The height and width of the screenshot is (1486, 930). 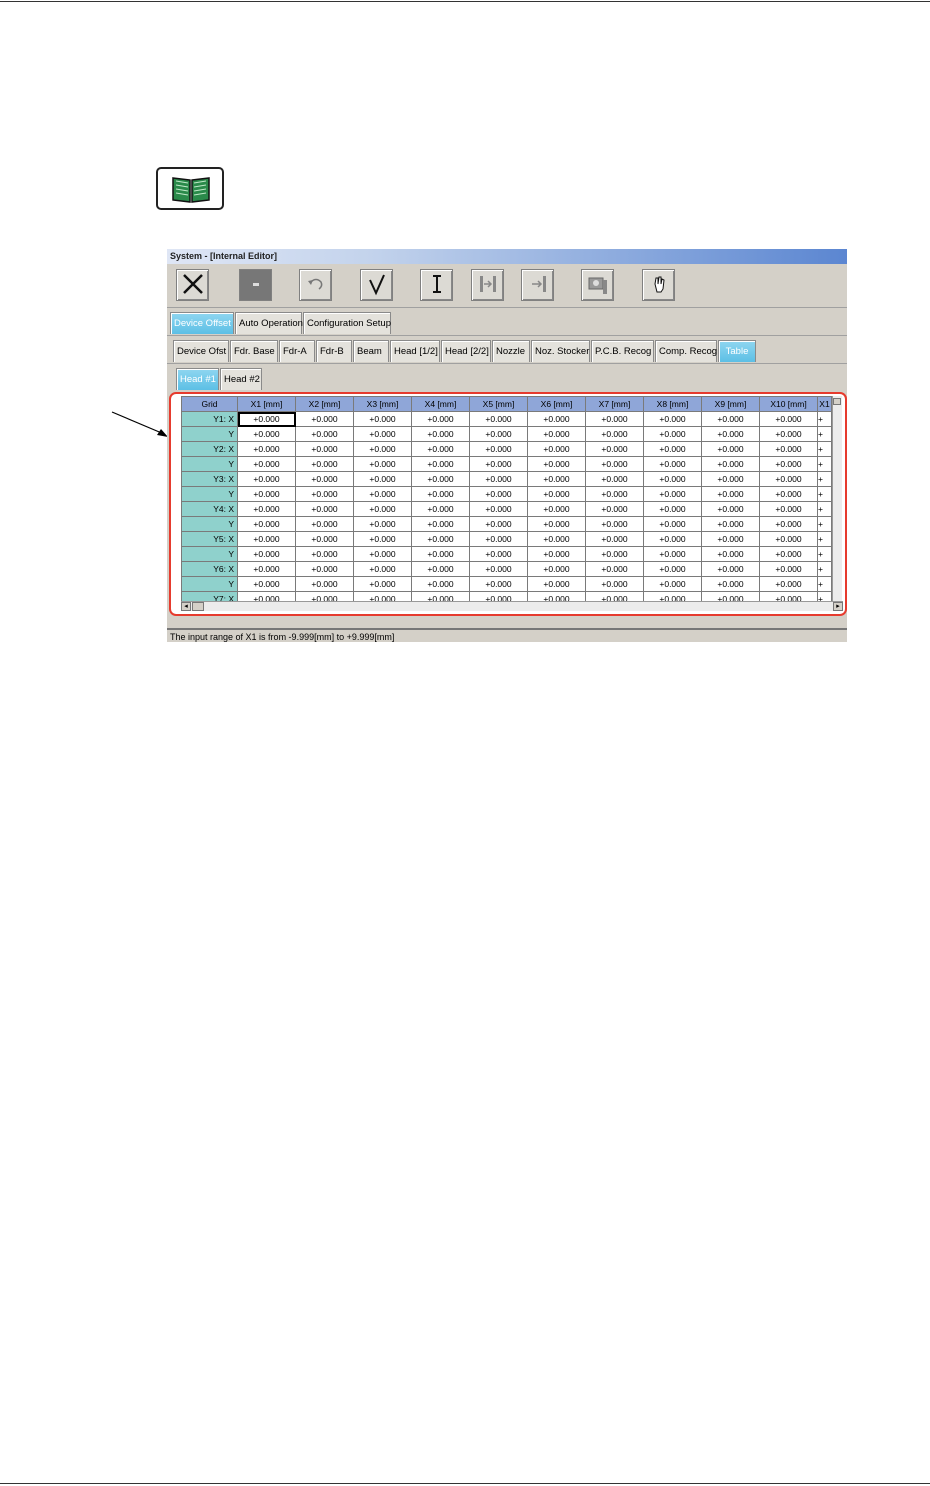 I want to click on tab-auto-operation: Auto Operation, so click(x=269, y=323).